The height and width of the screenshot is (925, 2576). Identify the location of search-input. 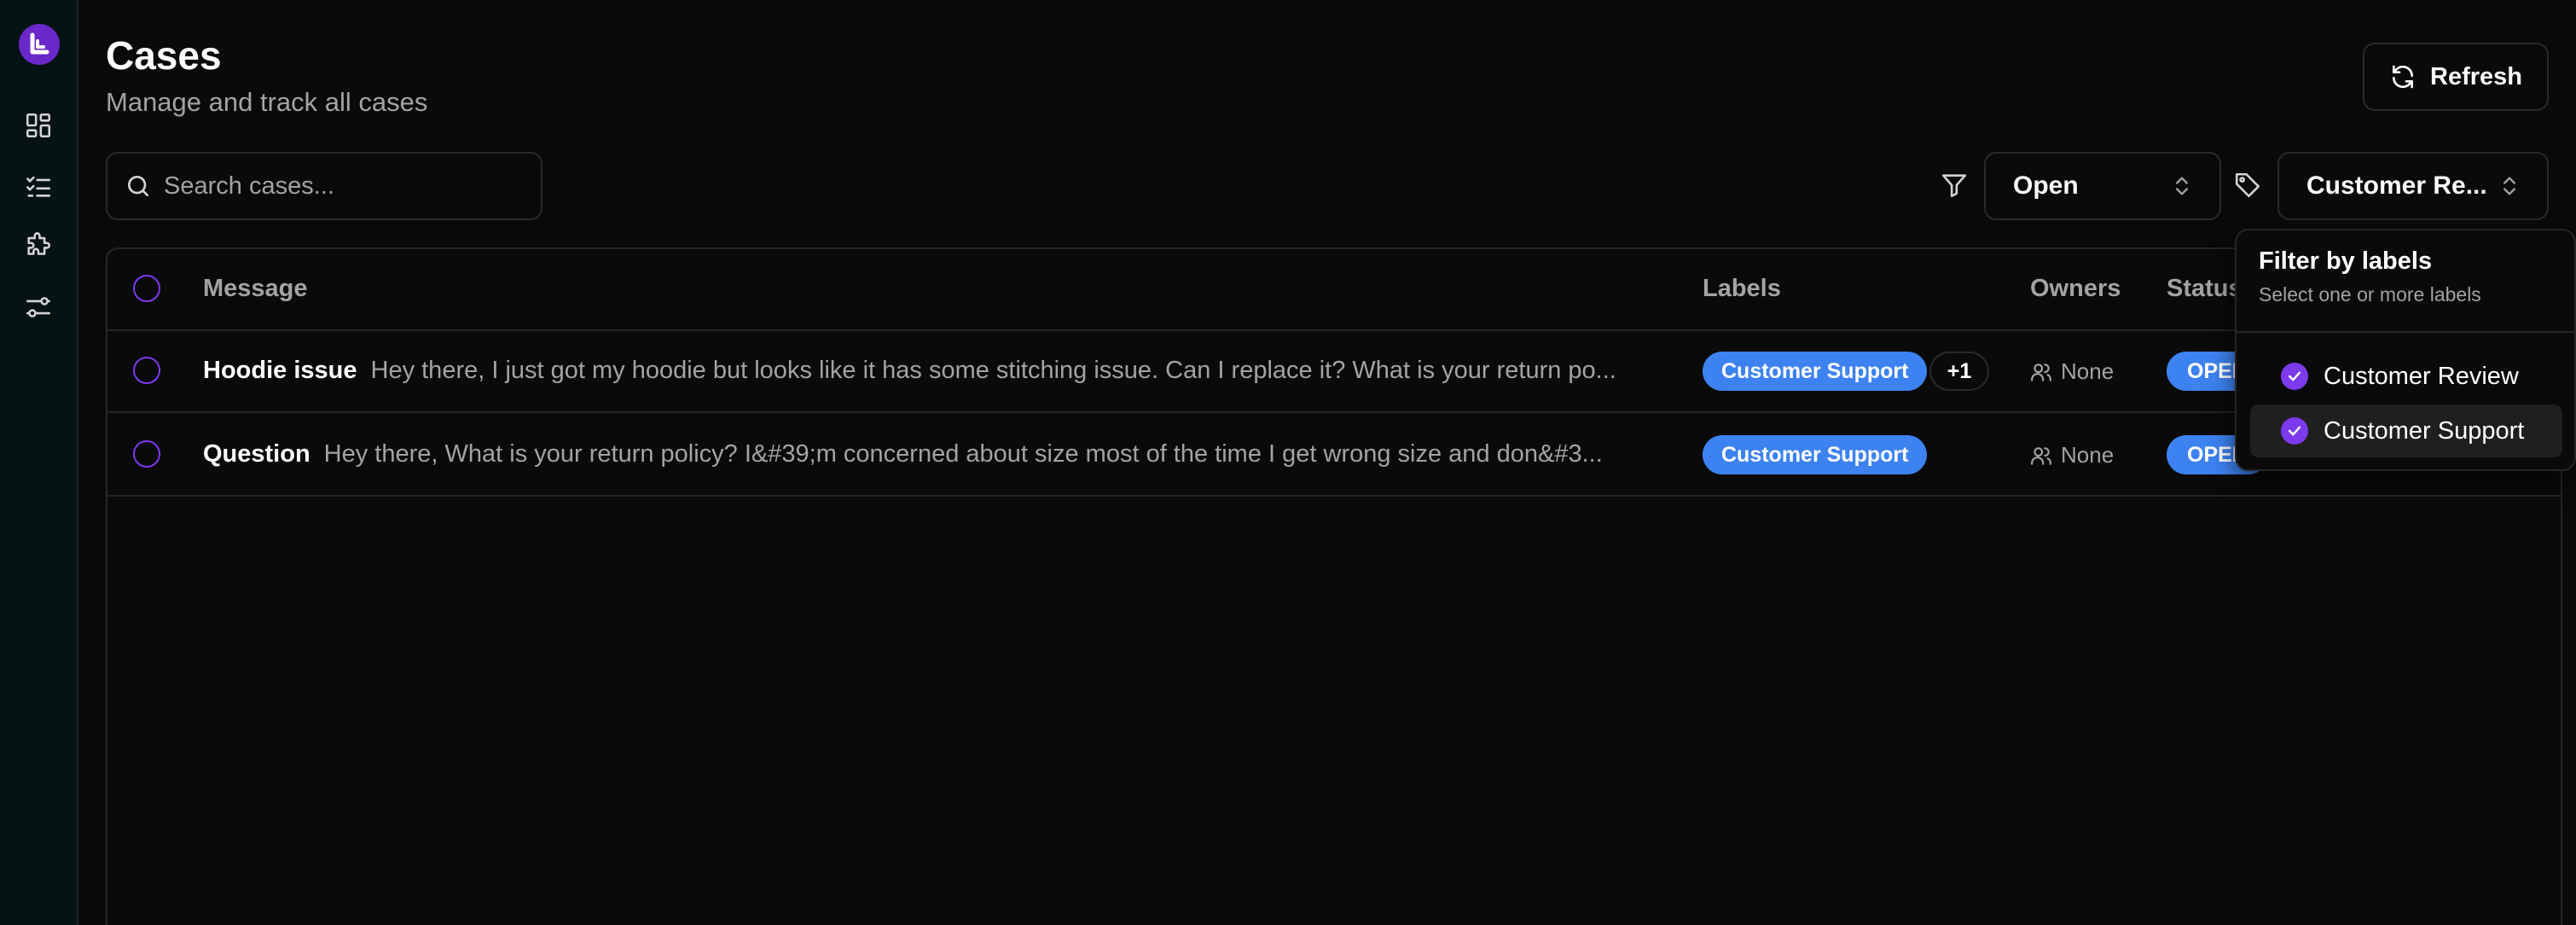
(343, 186).